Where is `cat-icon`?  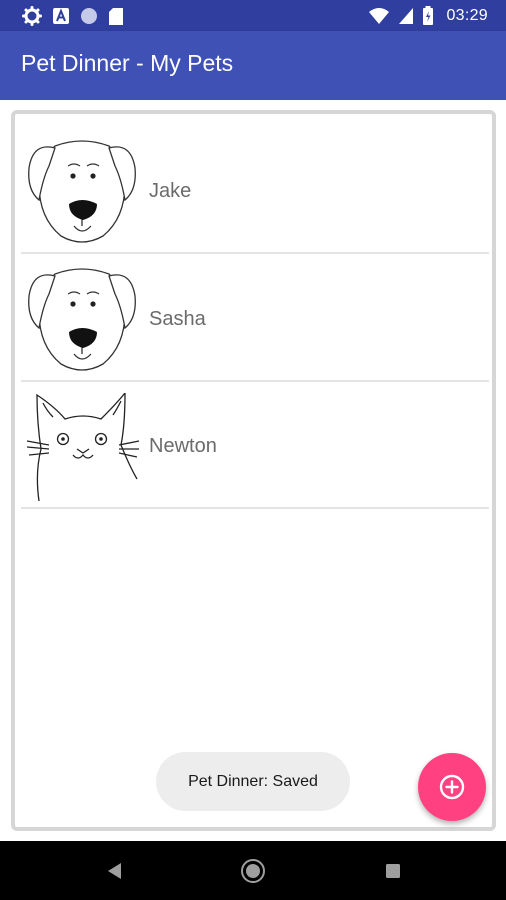 cat-icon is located at coordinates (82, 447).